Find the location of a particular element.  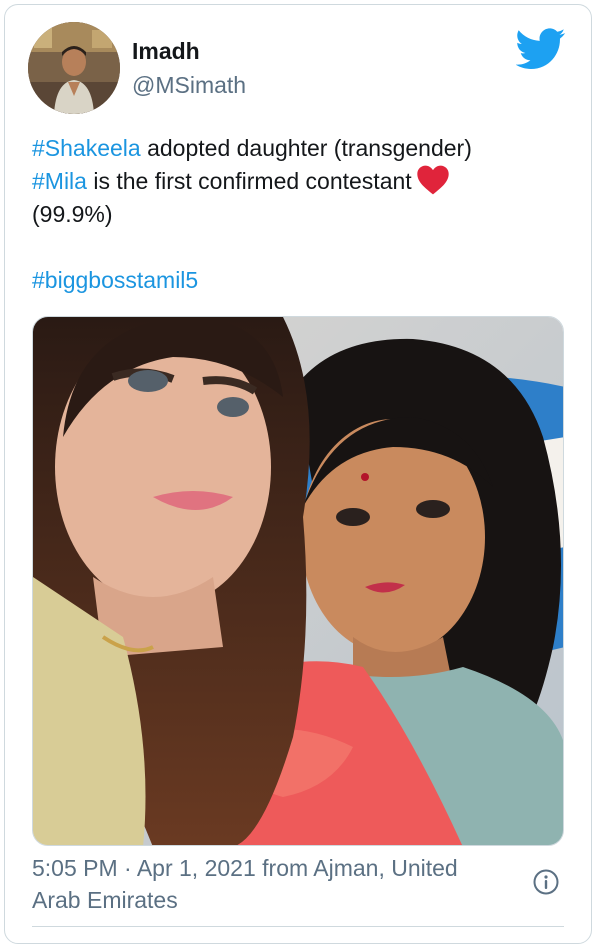

hashtag-mila: #Mila is located at coordinates (59, 181).